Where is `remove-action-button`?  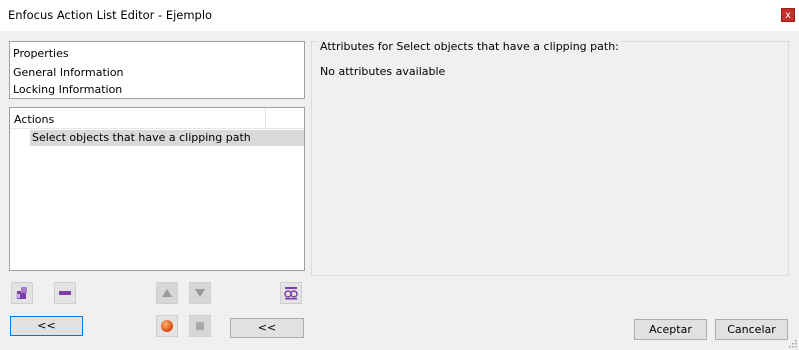 remove-action-button is located at coordinates (65, 293).